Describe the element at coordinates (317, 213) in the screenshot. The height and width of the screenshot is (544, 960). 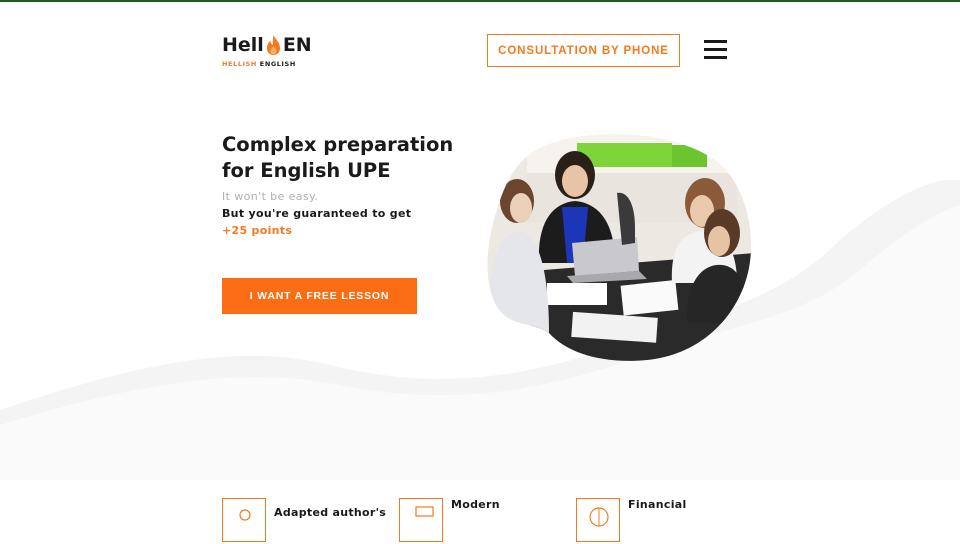
I see `hero-subtitle: But you're guaranteed to get` at that location.